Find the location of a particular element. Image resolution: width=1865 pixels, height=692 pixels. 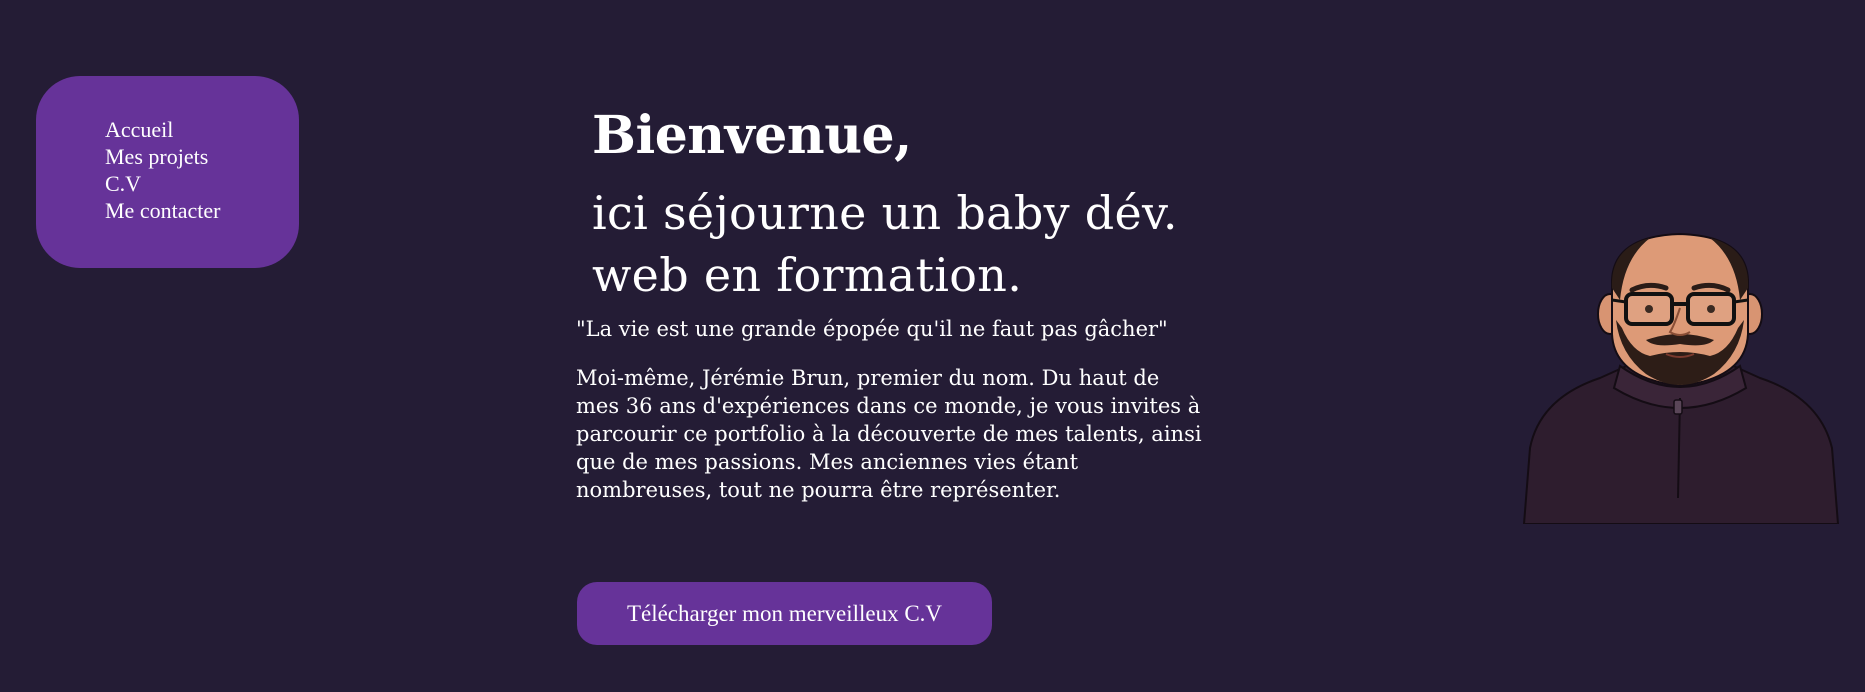

nav-link-cv: C.V is located at coordinates (202, 183).